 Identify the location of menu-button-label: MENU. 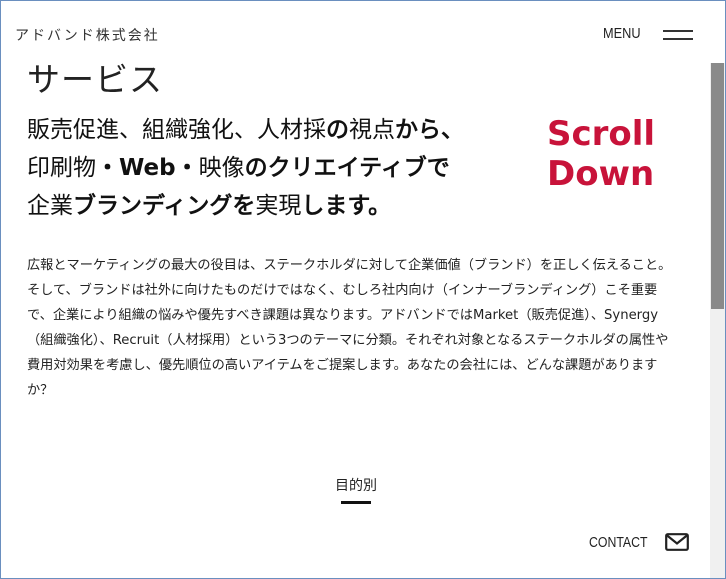
(622, 33).